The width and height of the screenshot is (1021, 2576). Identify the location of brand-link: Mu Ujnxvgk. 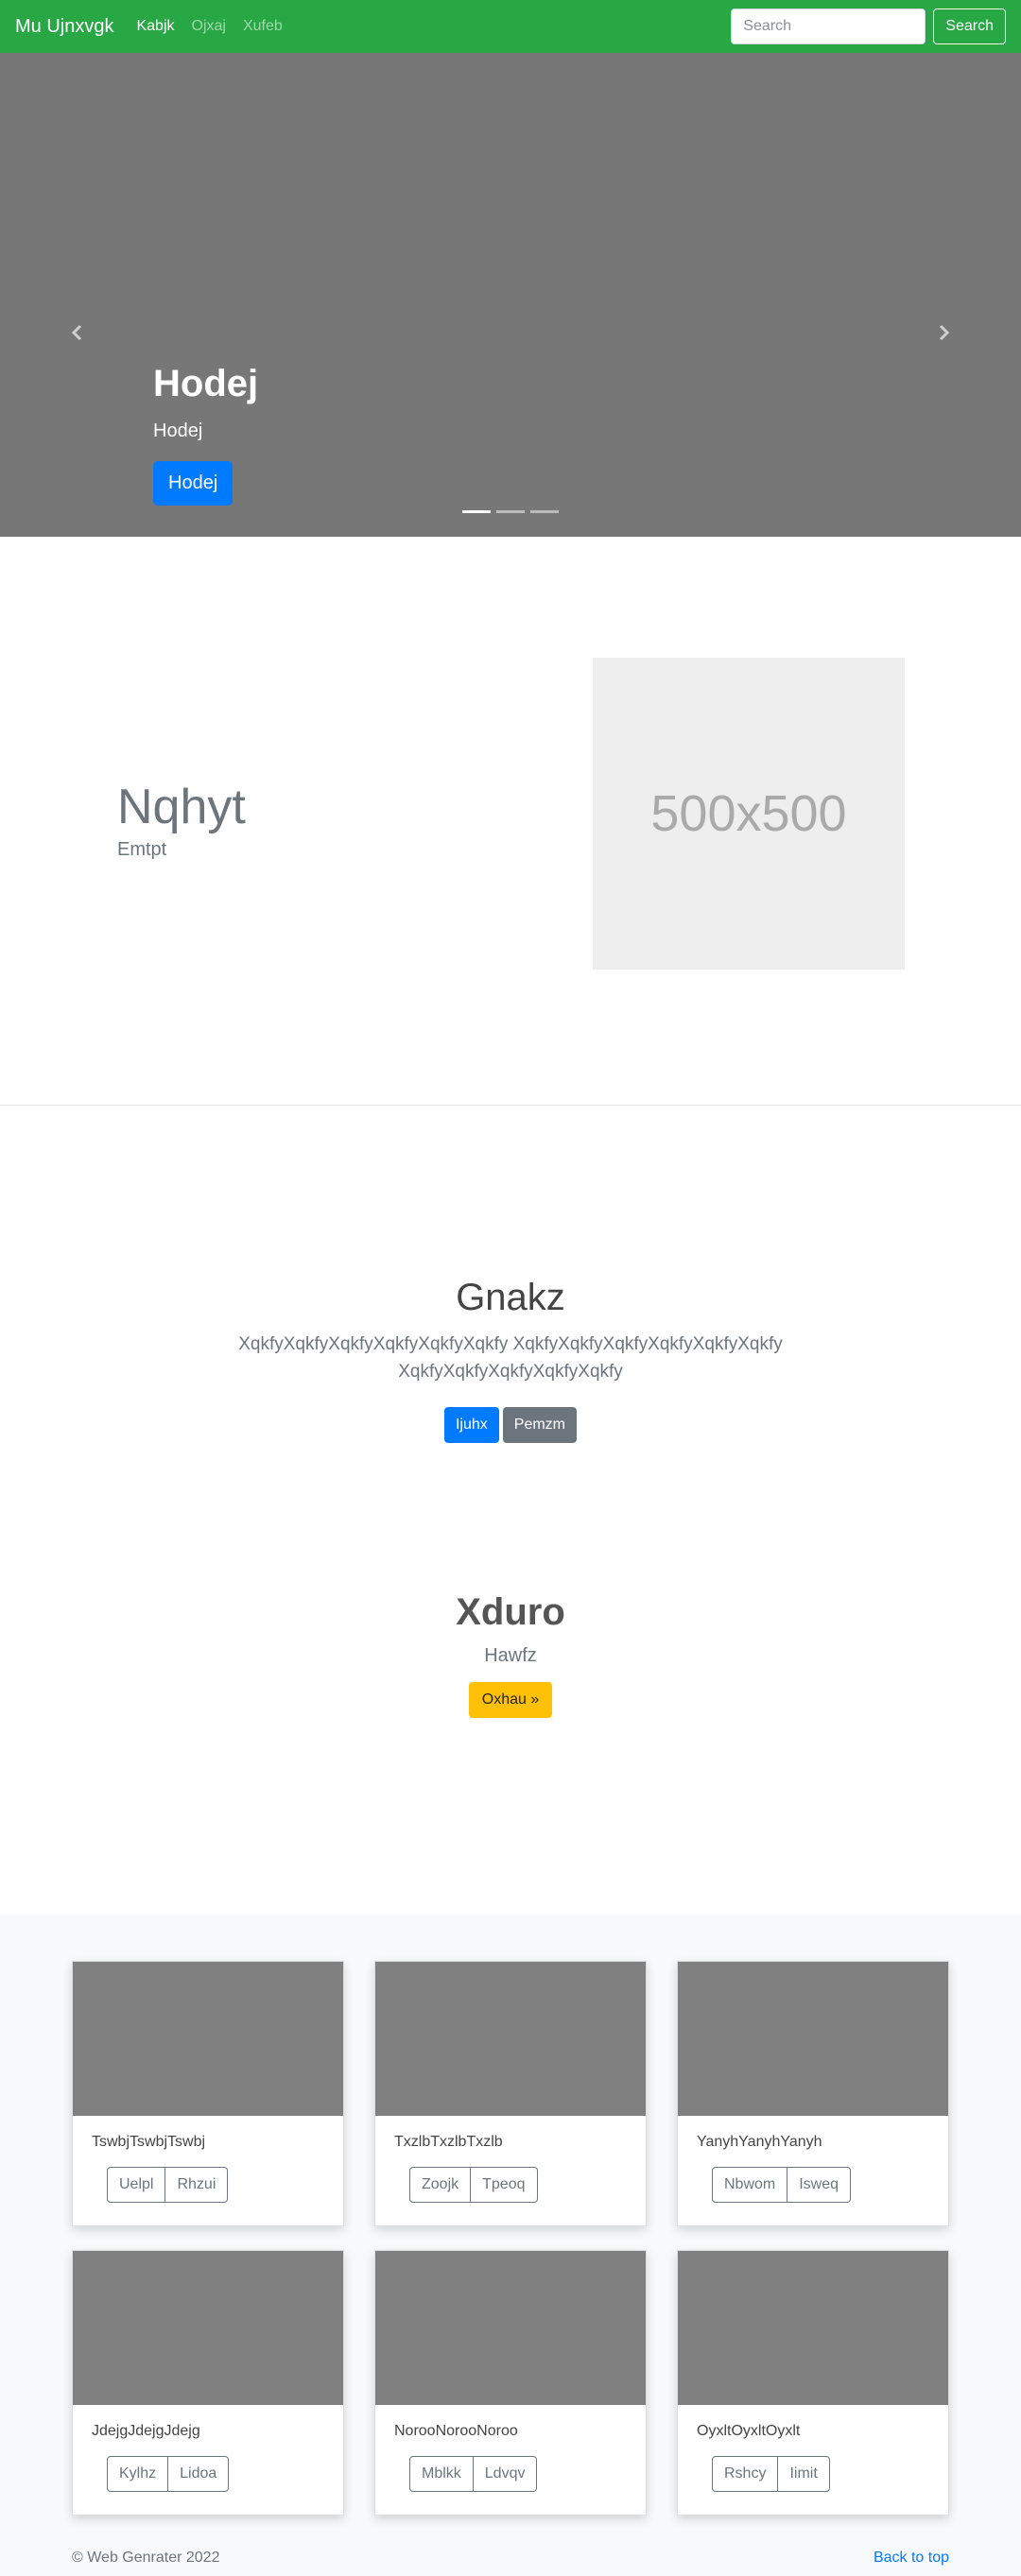
(64, 27).